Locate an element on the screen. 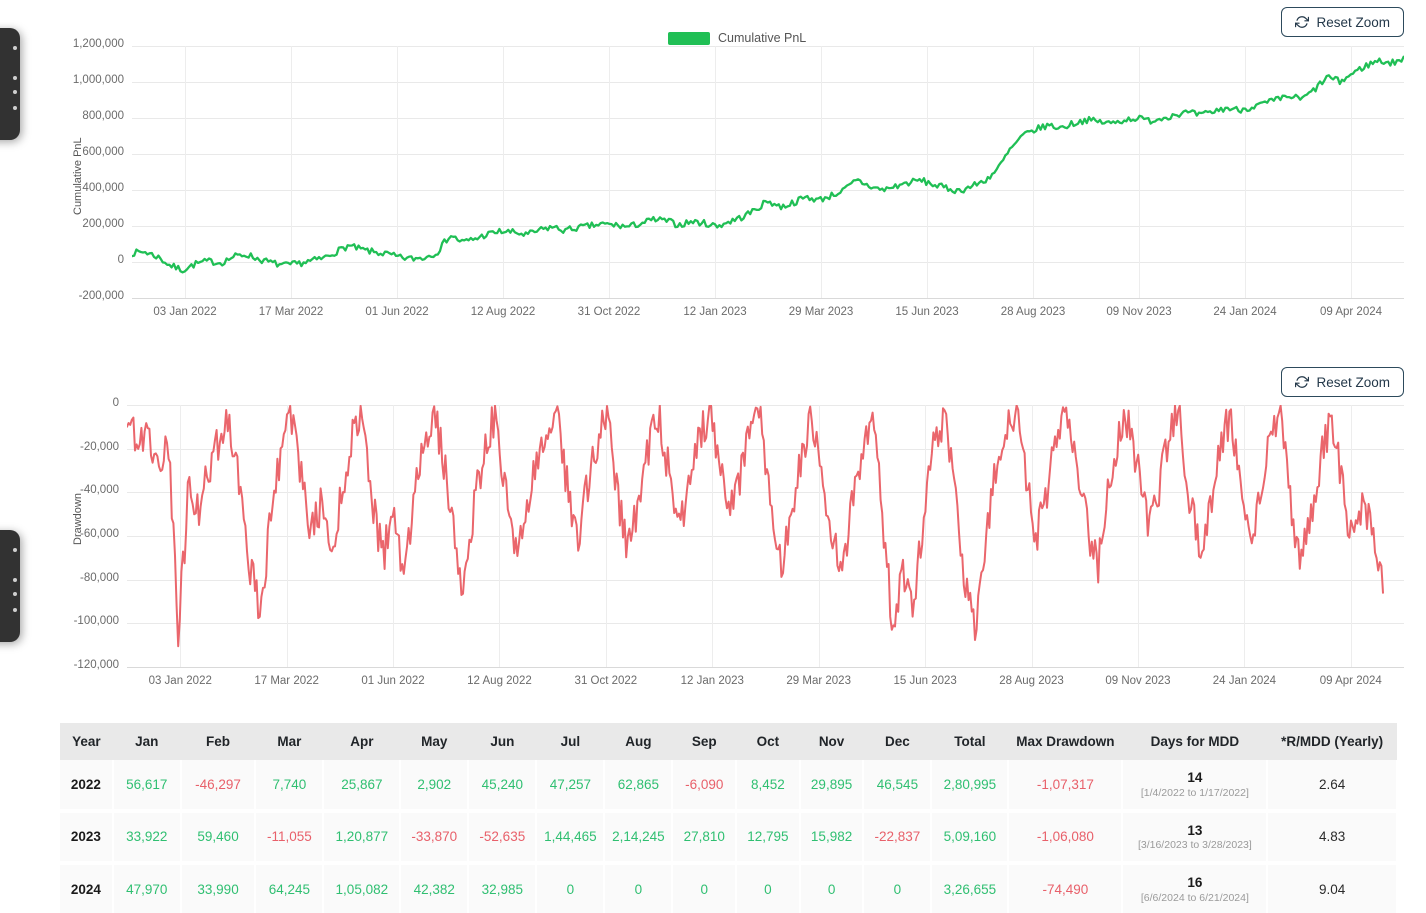 The width and height of the screenshot is (1426, 913). table-column-header: Year is located at coordinates (86, 741).